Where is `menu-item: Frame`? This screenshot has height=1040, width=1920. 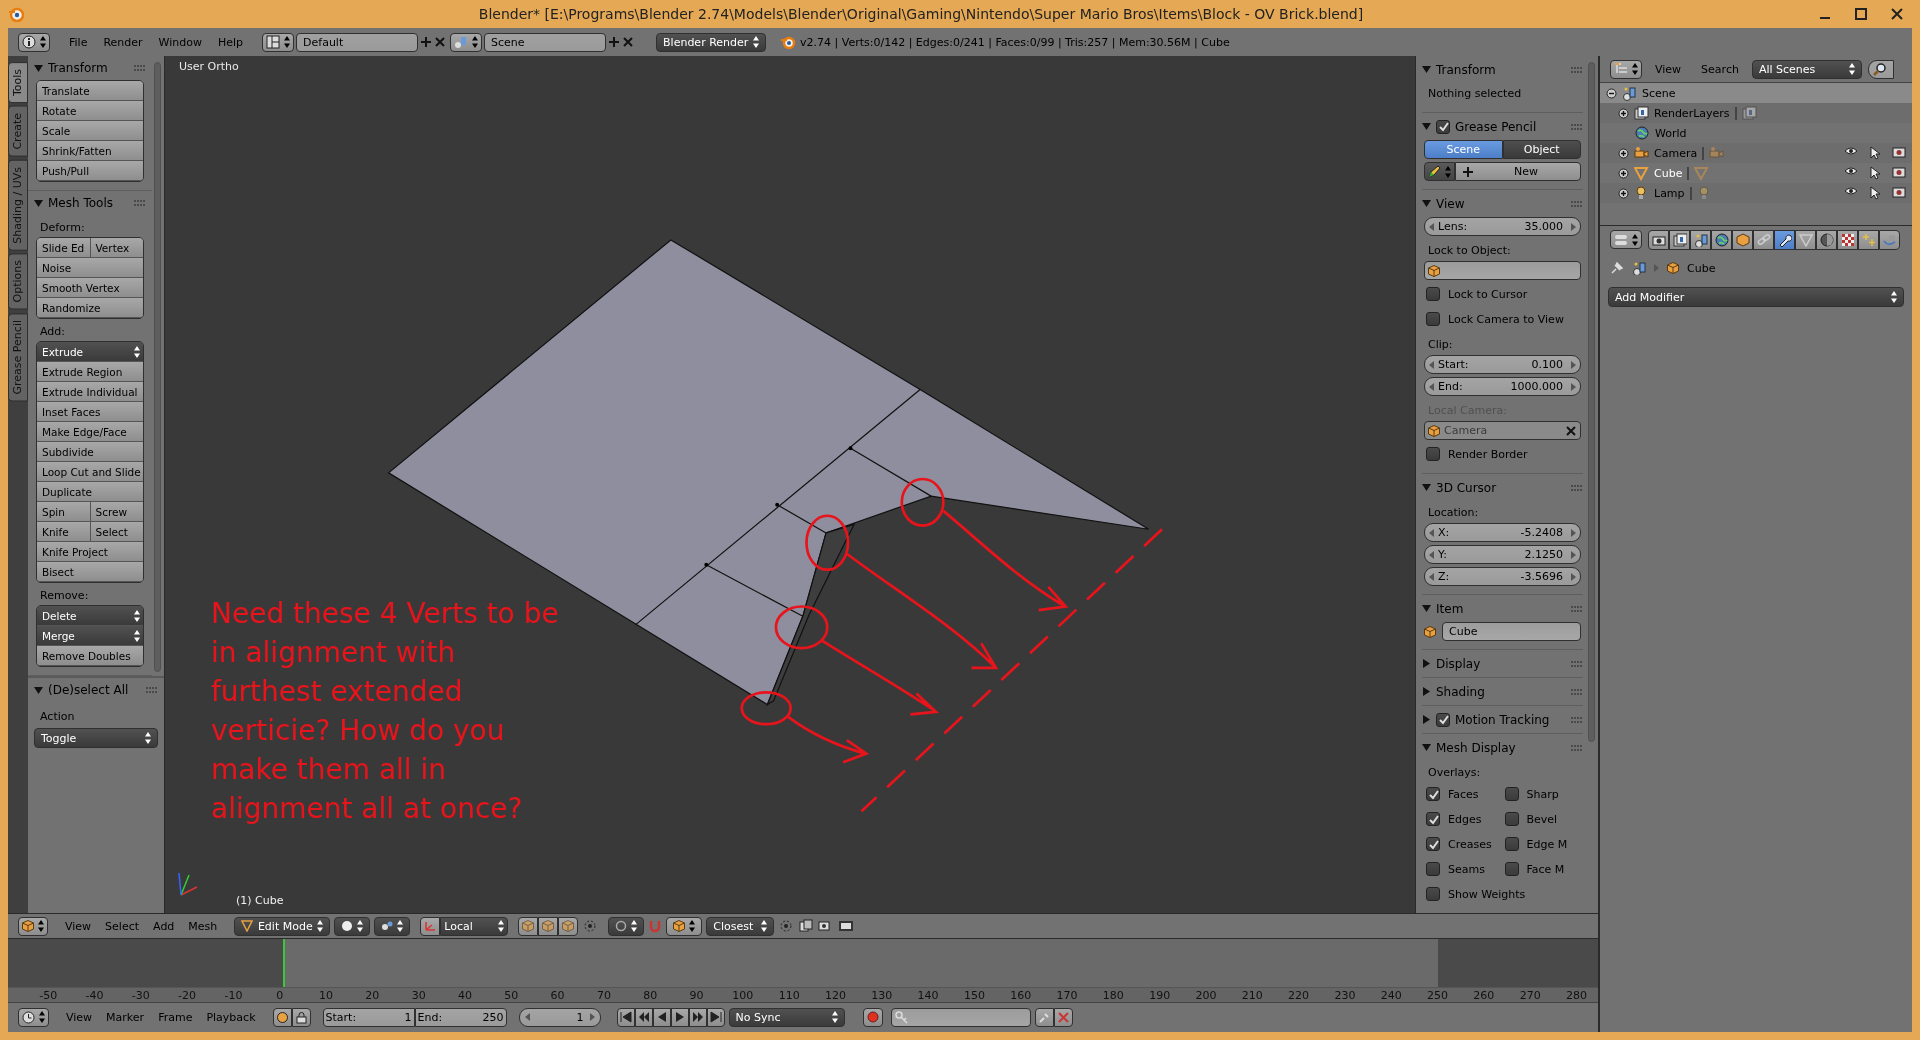 menu-item: Frame is located at coordinates (175, 1017).